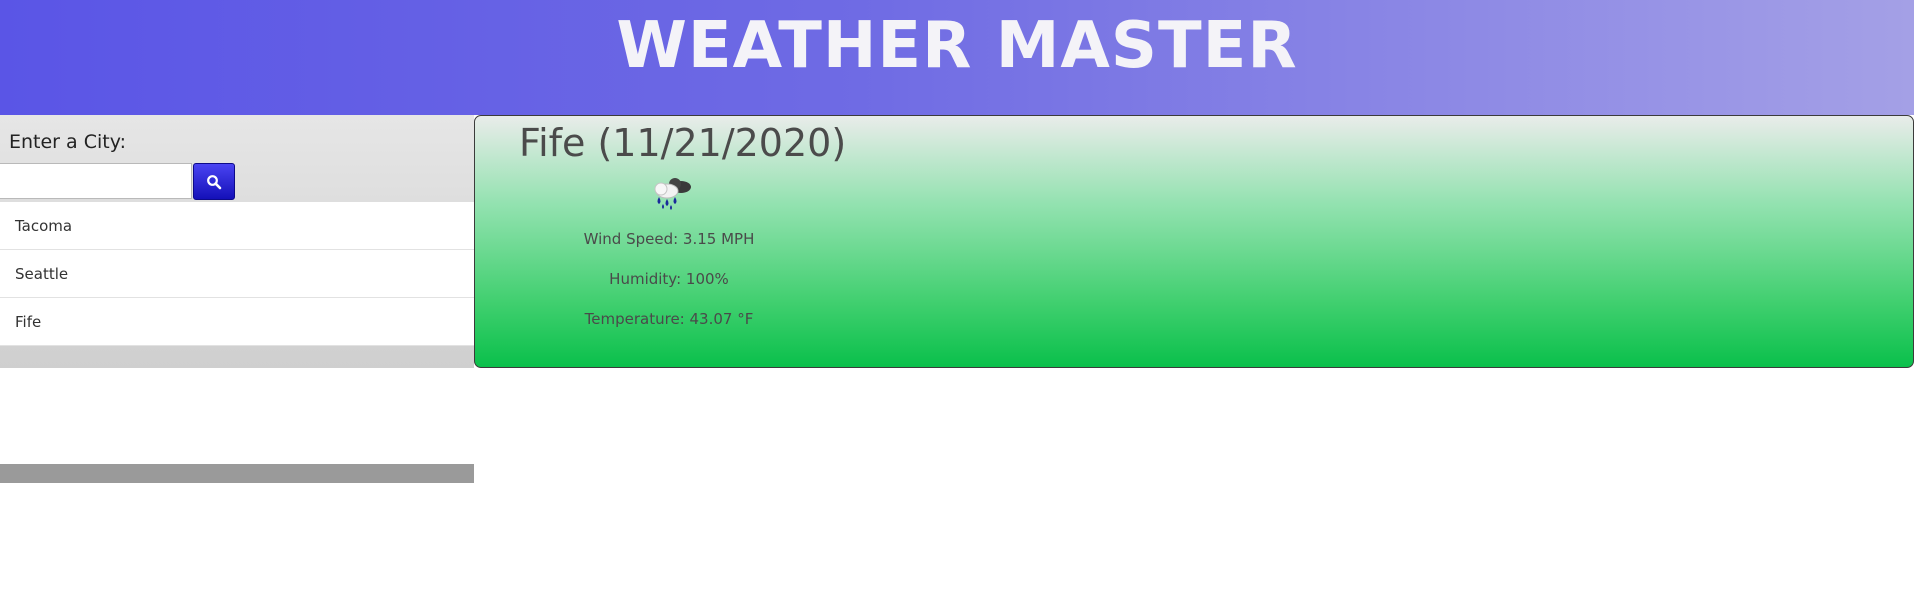  Describe the element at coordinates (669, 319) in the screenshot. I see `temperature: Temperature: 43.07 °F` at that location.